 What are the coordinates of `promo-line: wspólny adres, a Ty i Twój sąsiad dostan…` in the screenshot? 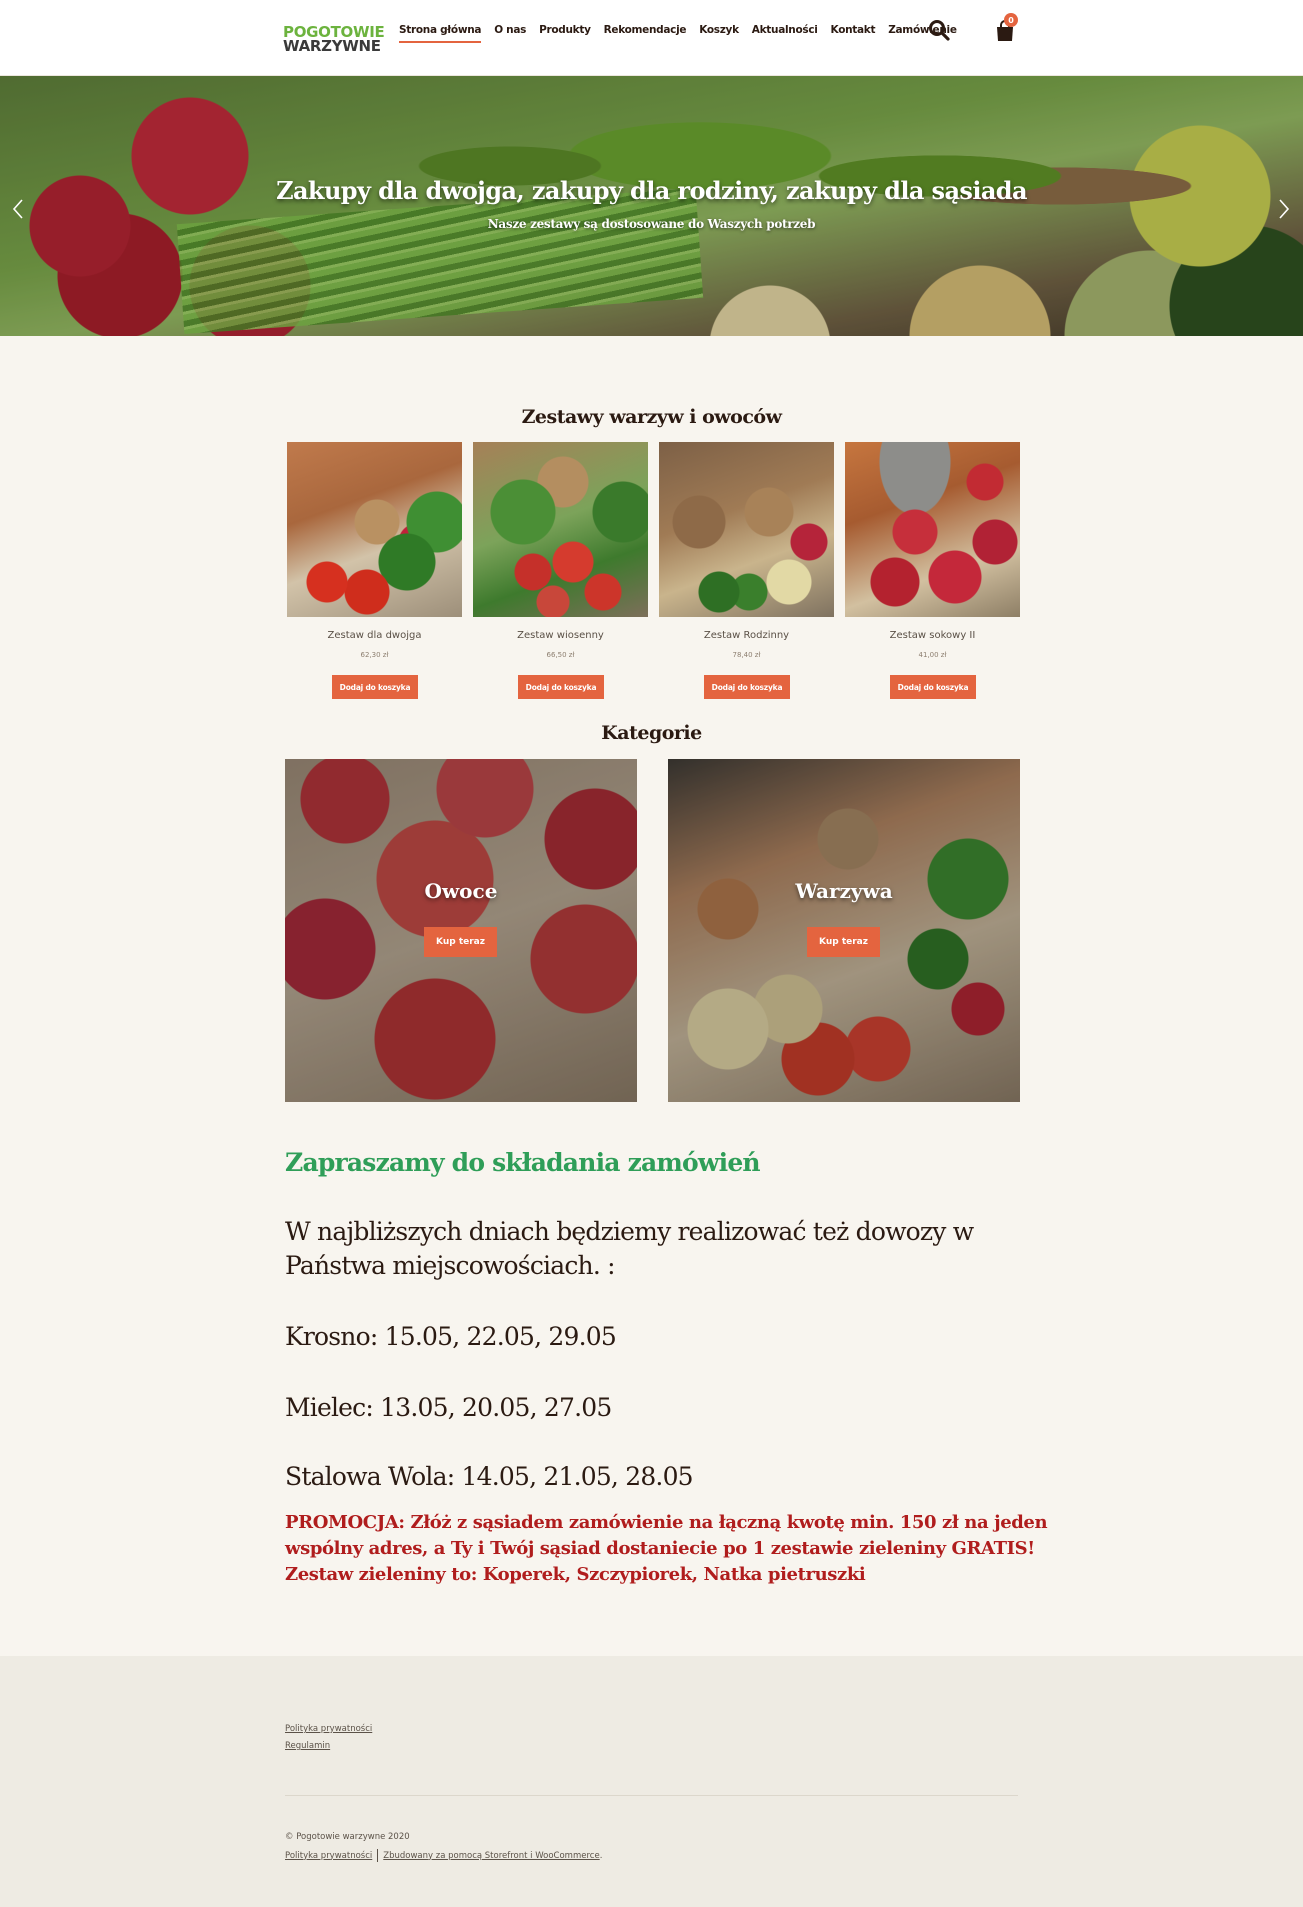 It's located at (660, 1548).